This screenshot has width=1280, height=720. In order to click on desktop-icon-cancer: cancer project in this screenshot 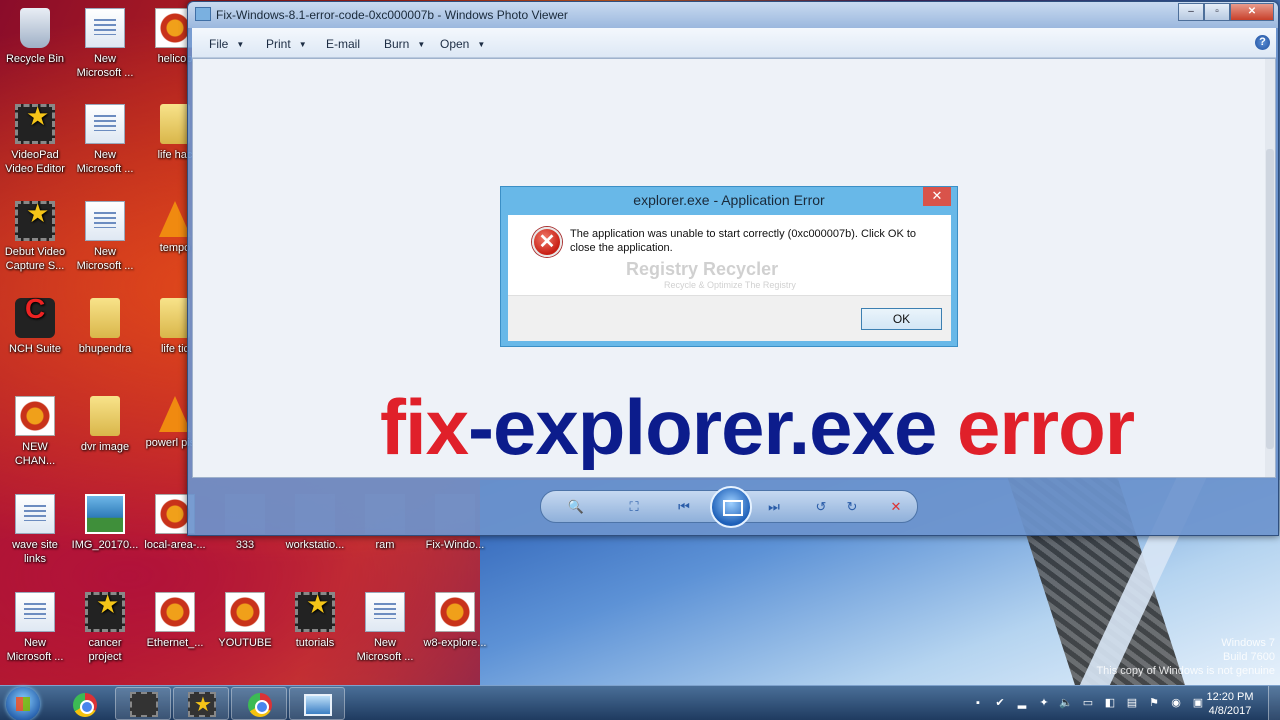, I will do `click(105, 628)`.